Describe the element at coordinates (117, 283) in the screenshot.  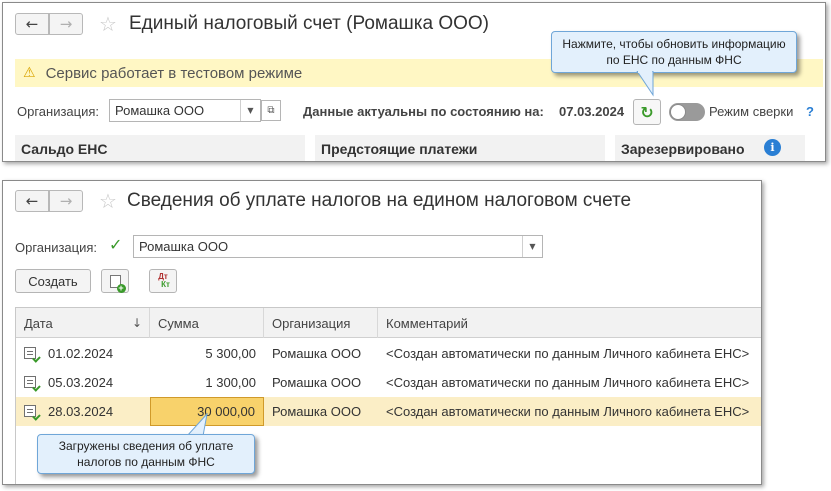
I see `document-add-icon` at that location.